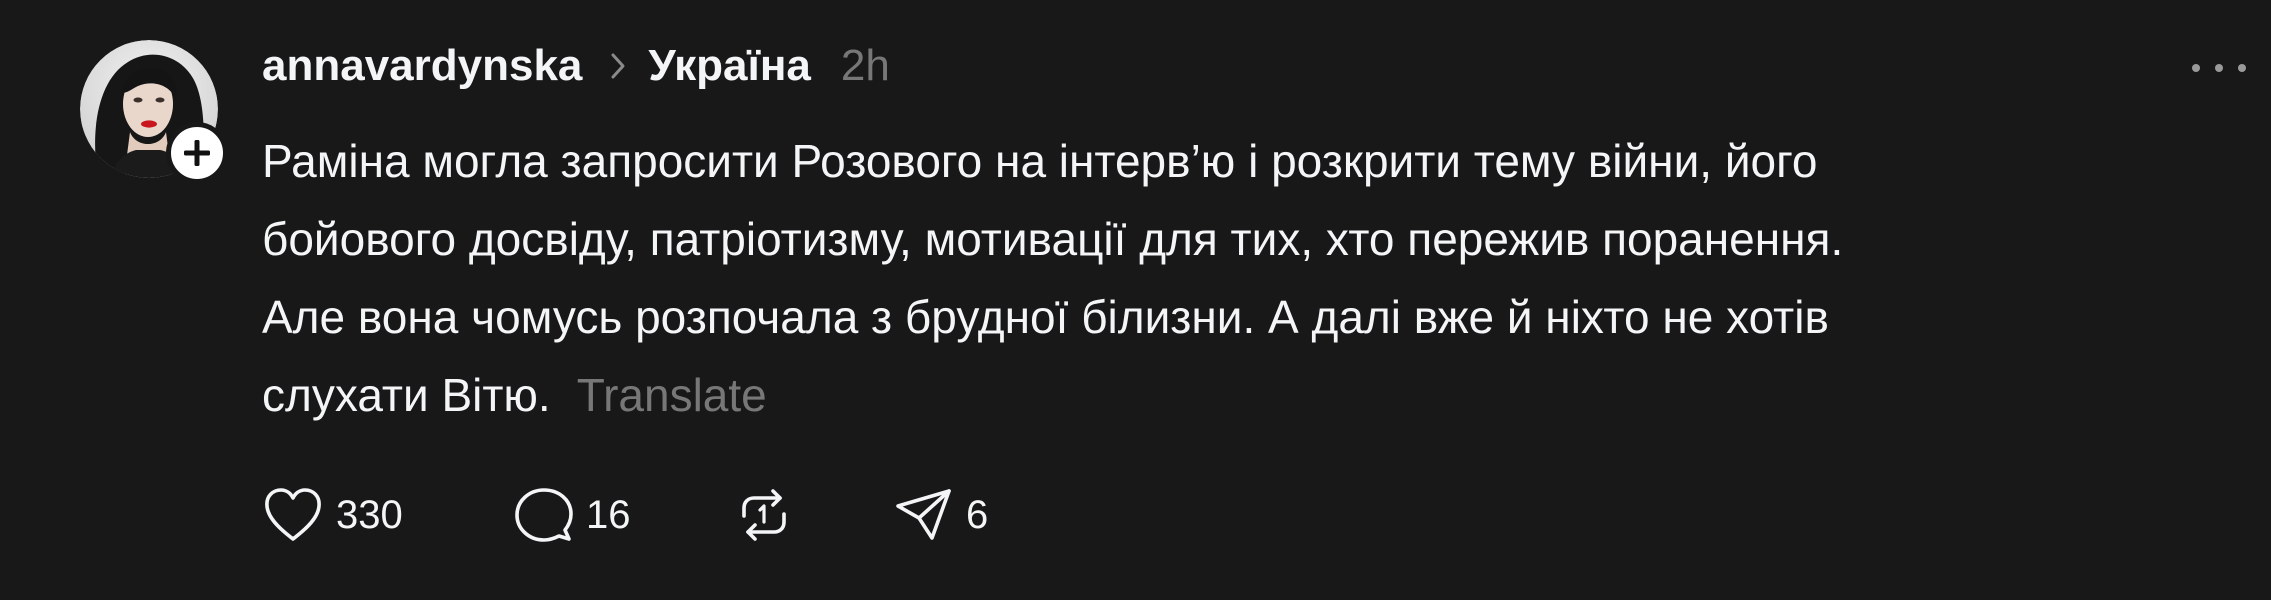  I want to click on heart-icon, so click(293, 514).